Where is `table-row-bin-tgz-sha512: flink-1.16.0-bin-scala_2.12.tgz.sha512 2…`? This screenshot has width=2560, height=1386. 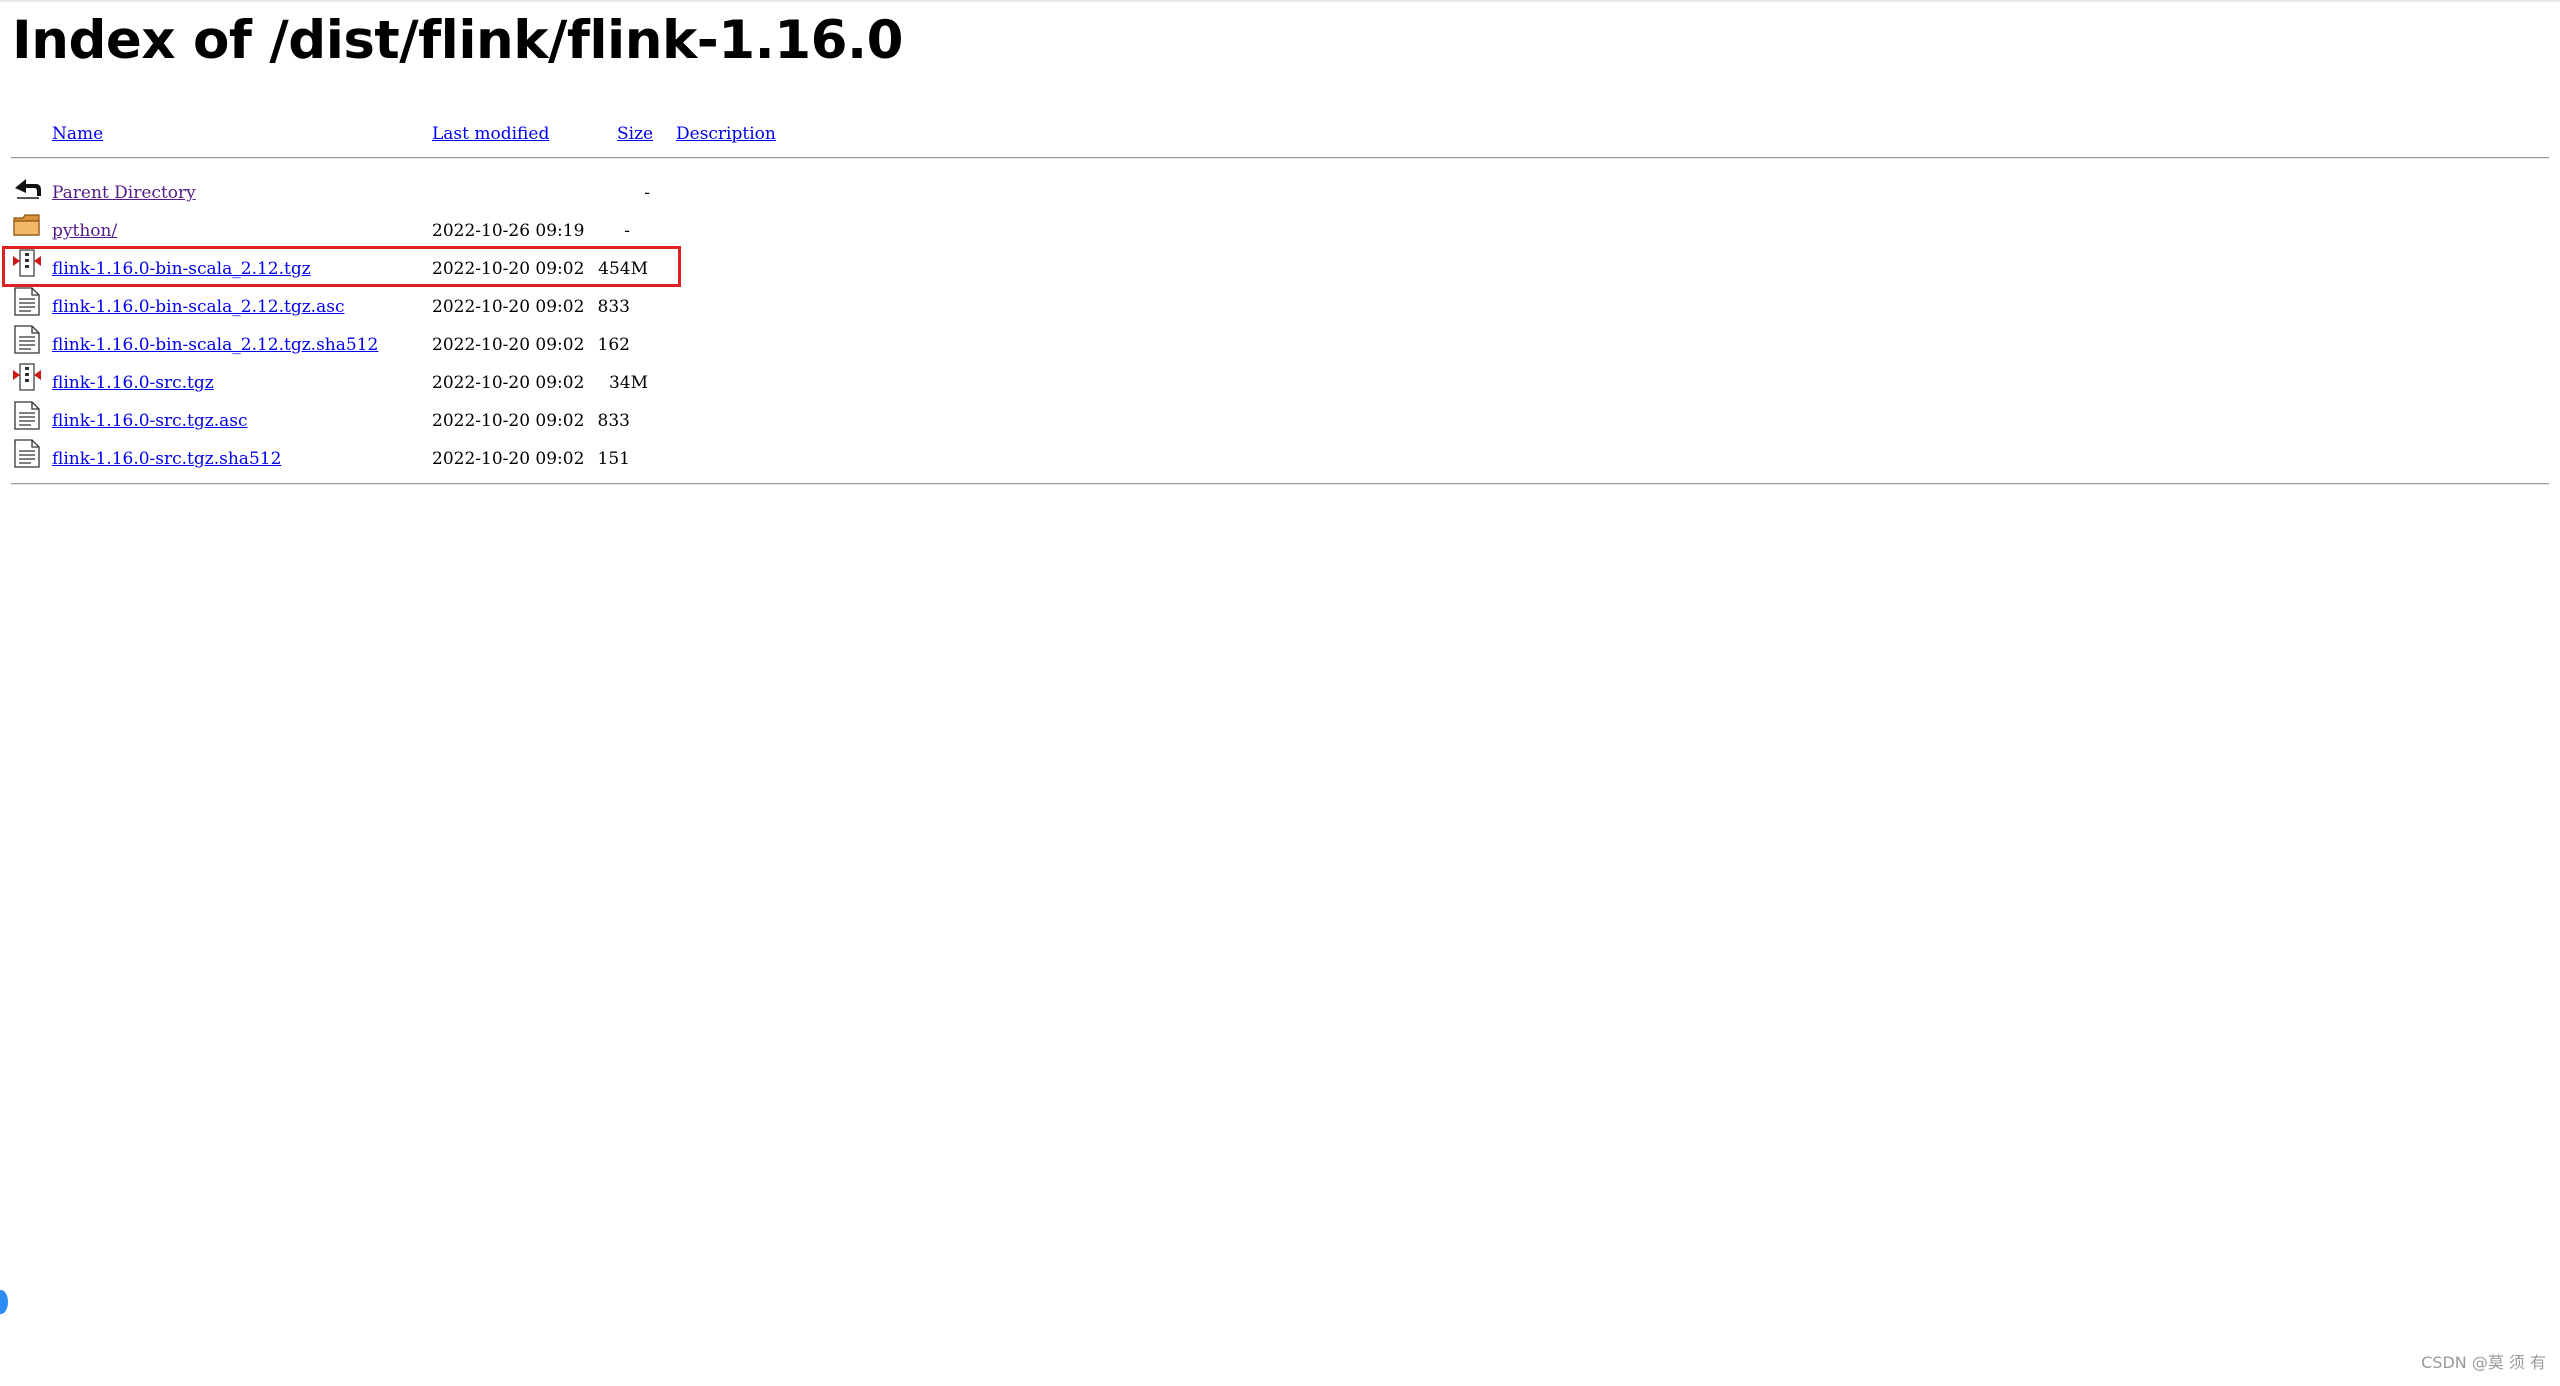
table-row-bin-tgz-sha512: flink-1.16.0-bin-scala_2.12.tgz.sha512 2… is located at coordinates (500, 343).